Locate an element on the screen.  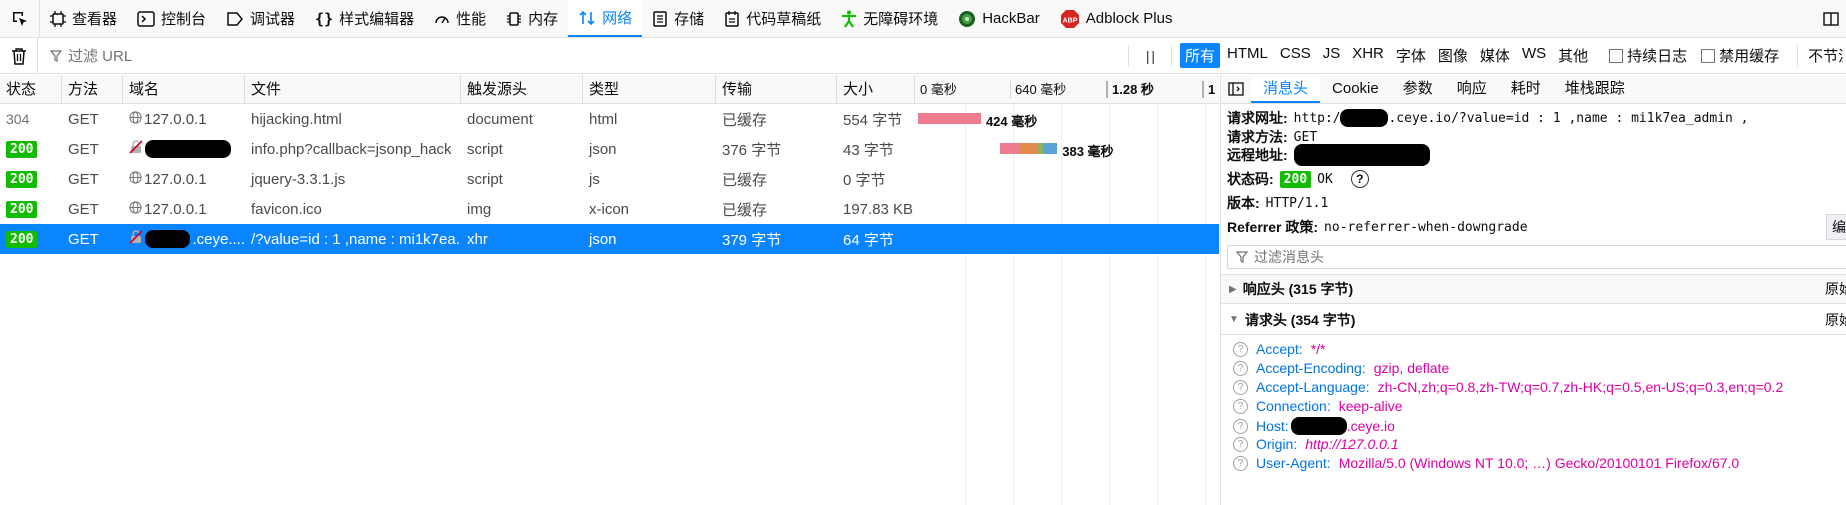
waterfall-timing-label: 424 毫秒 is located at coordinates (1011, 121).